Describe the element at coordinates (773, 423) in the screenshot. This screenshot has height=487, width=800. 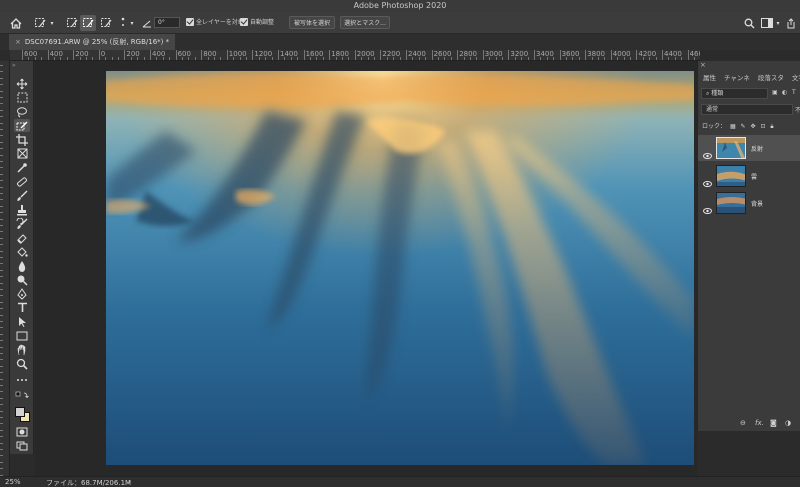
I see `mask-icon: ◙` at that location.